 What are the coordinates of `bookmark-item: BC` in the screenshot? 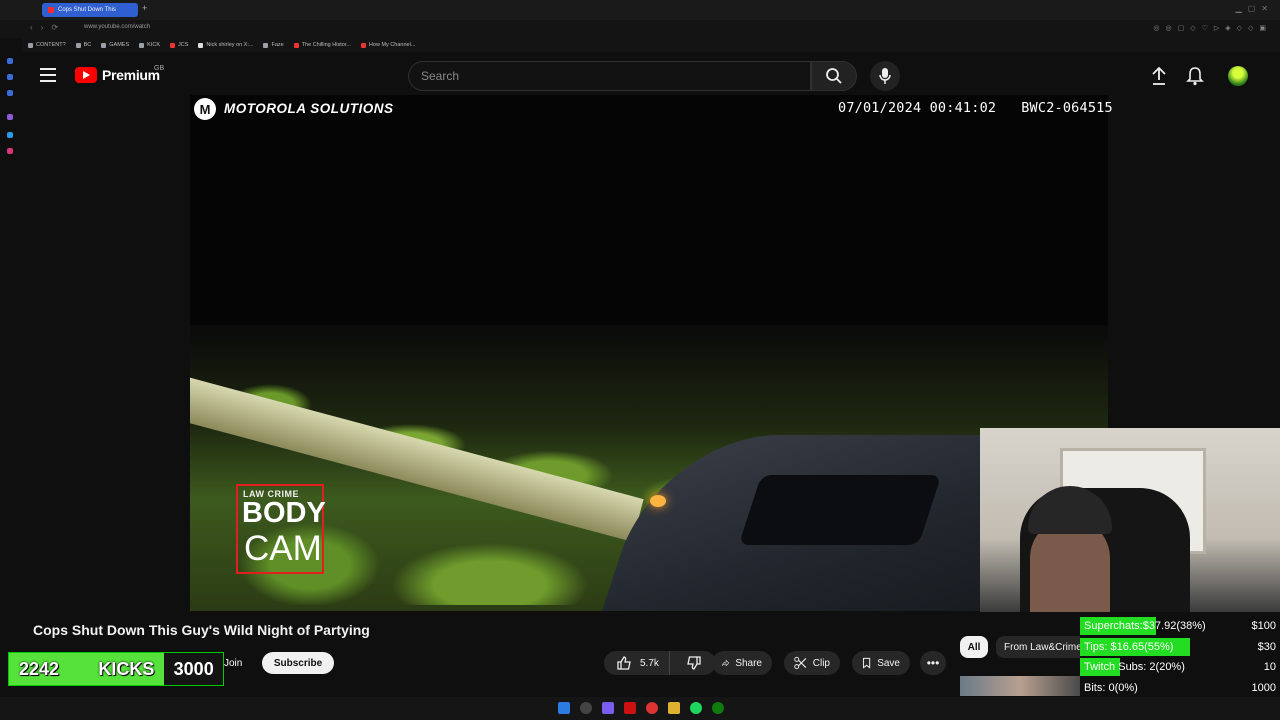 It's located at (83, 45).